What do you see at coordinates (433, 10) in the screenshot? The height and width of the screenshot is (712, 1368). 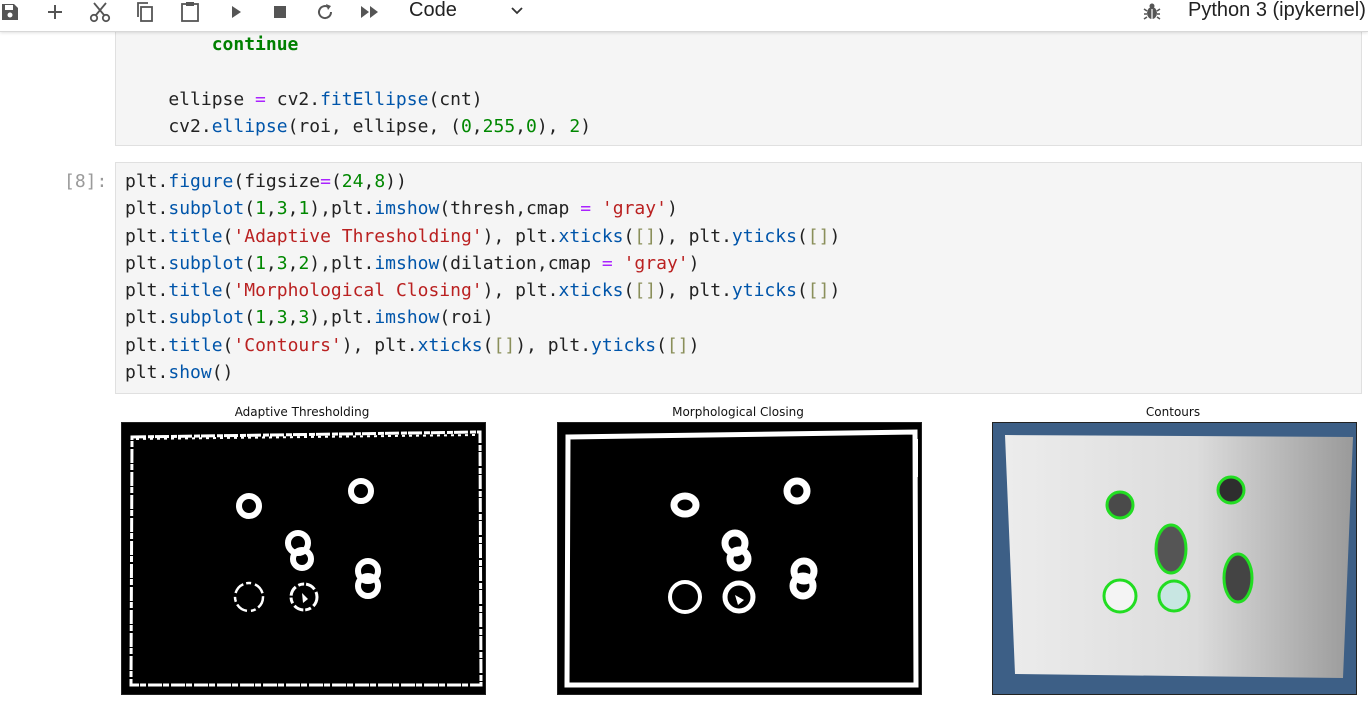 I see `cell-type-value: Code` at bounding box center [433, 10].